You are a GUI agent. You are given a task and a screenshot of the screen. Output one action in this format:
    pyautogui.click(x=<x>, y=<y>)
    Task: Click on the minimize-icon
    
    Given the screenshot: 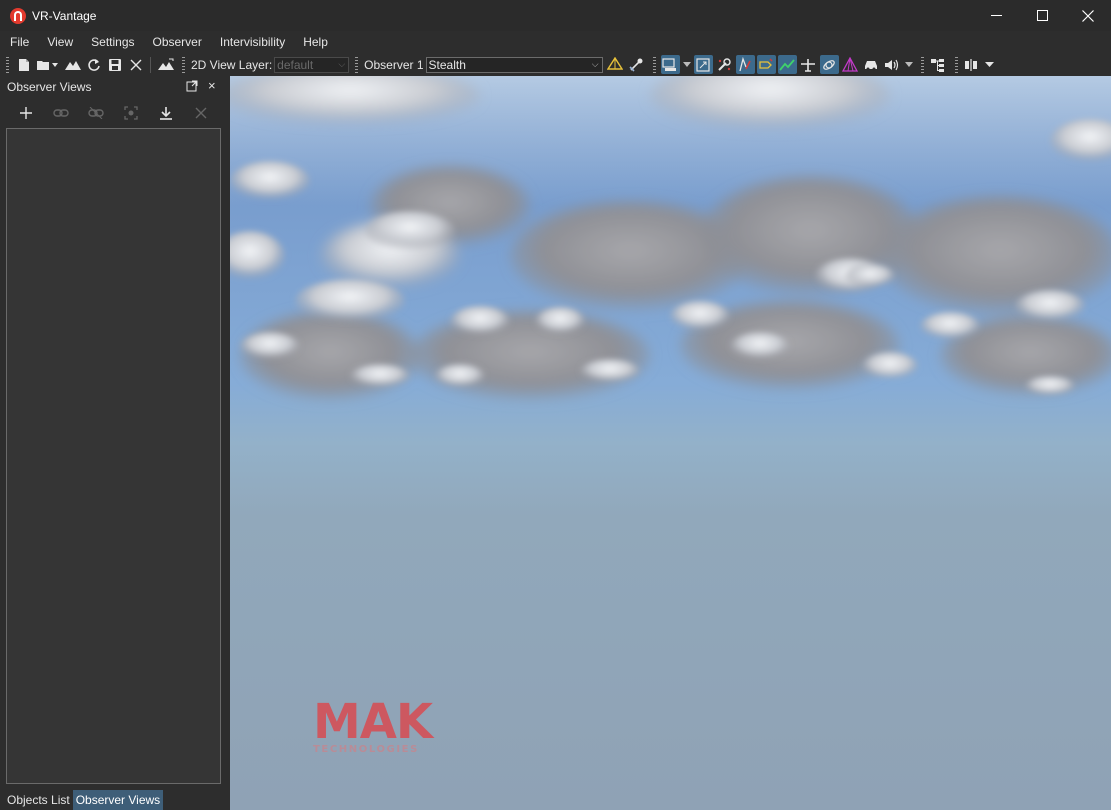 What is the action you would take?
    pyautogui.click(x=996, y=15)
    